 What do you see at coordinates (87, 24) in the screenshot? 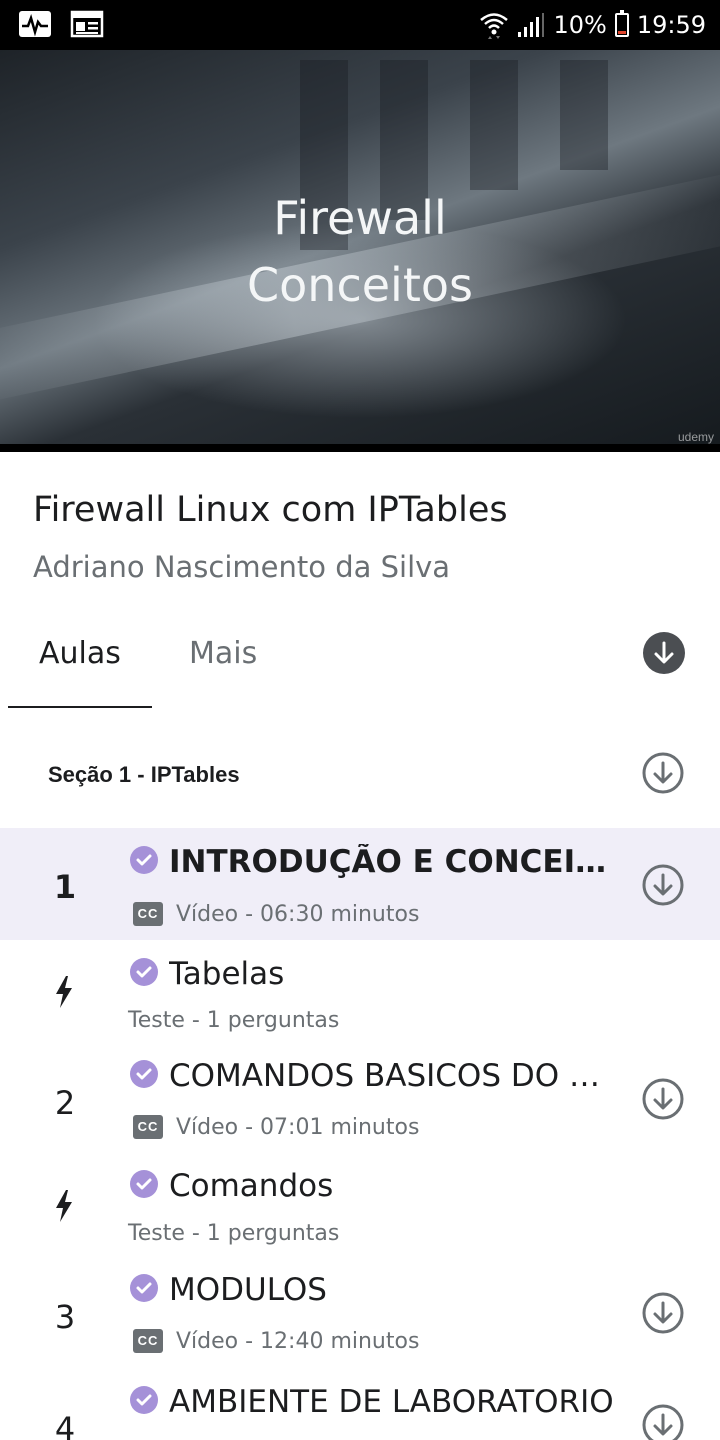
I see `news-feed-icon` at bounding box center [87, 24].